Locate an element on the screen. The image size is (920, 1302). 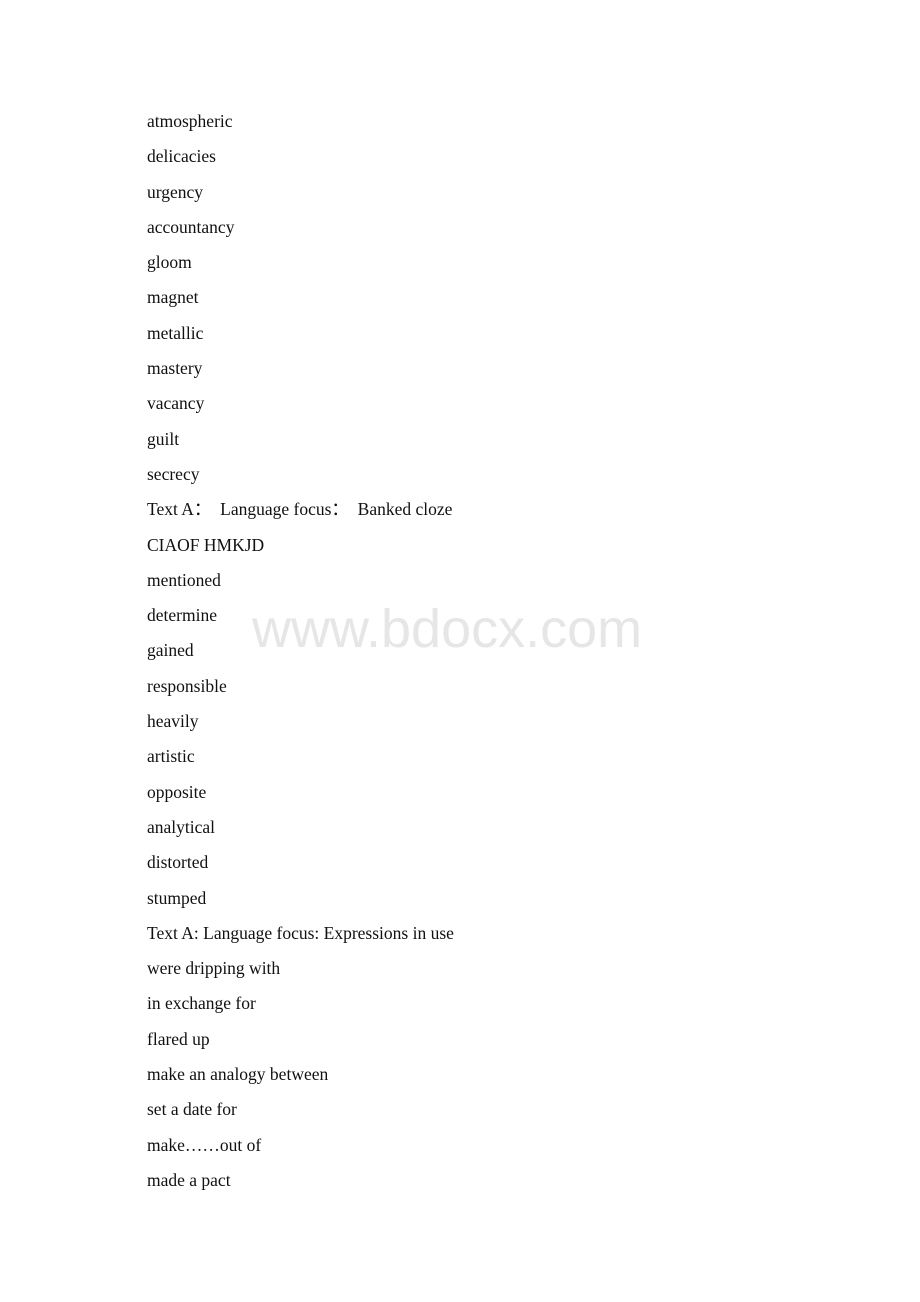
word-line: atmospheric is located at coordinates (190, 121).